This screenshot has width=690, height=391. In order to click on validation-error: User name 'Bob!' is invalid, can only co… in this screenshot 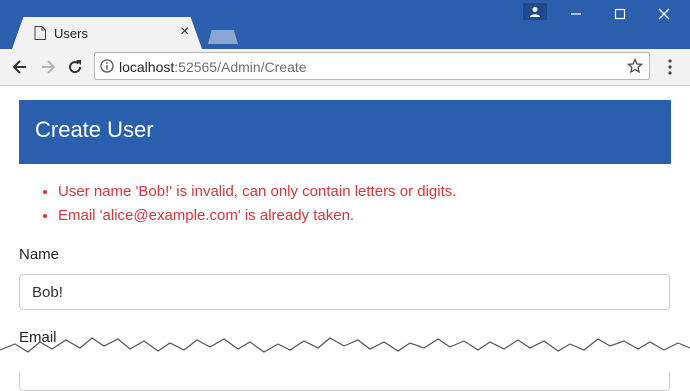, I will do `click(257, 192)`.